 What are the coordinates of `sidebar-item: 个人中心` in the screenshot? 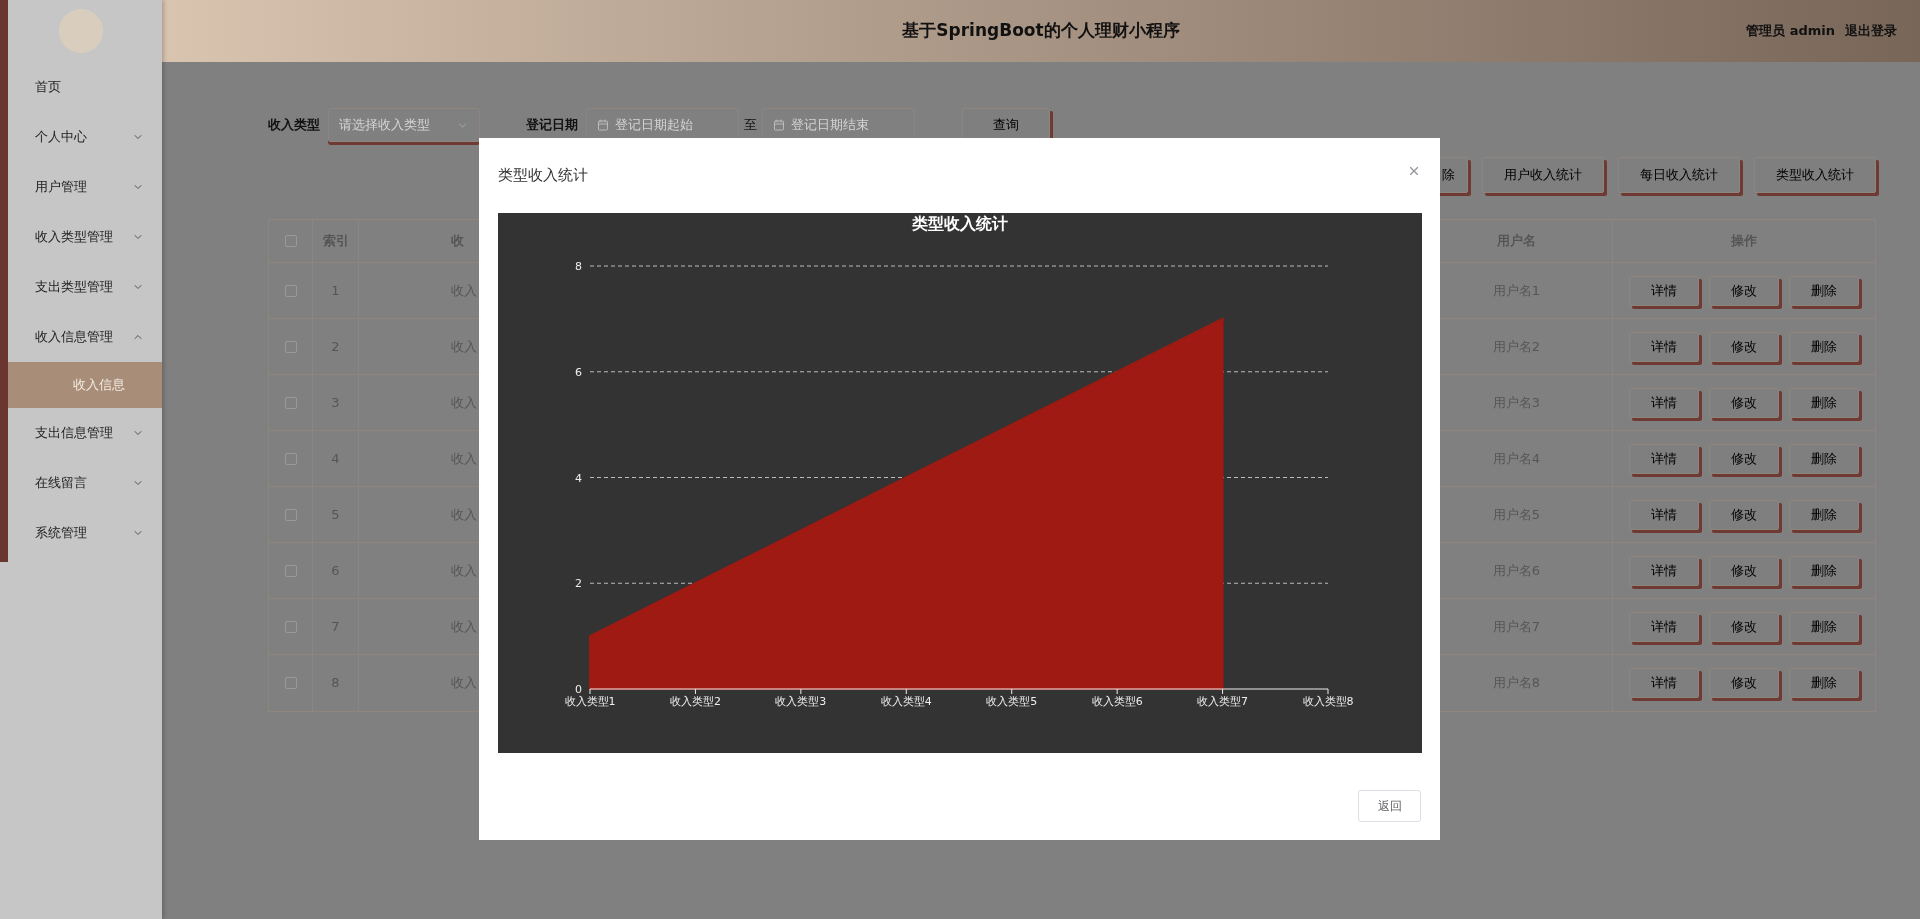 It's located at (85, 137).